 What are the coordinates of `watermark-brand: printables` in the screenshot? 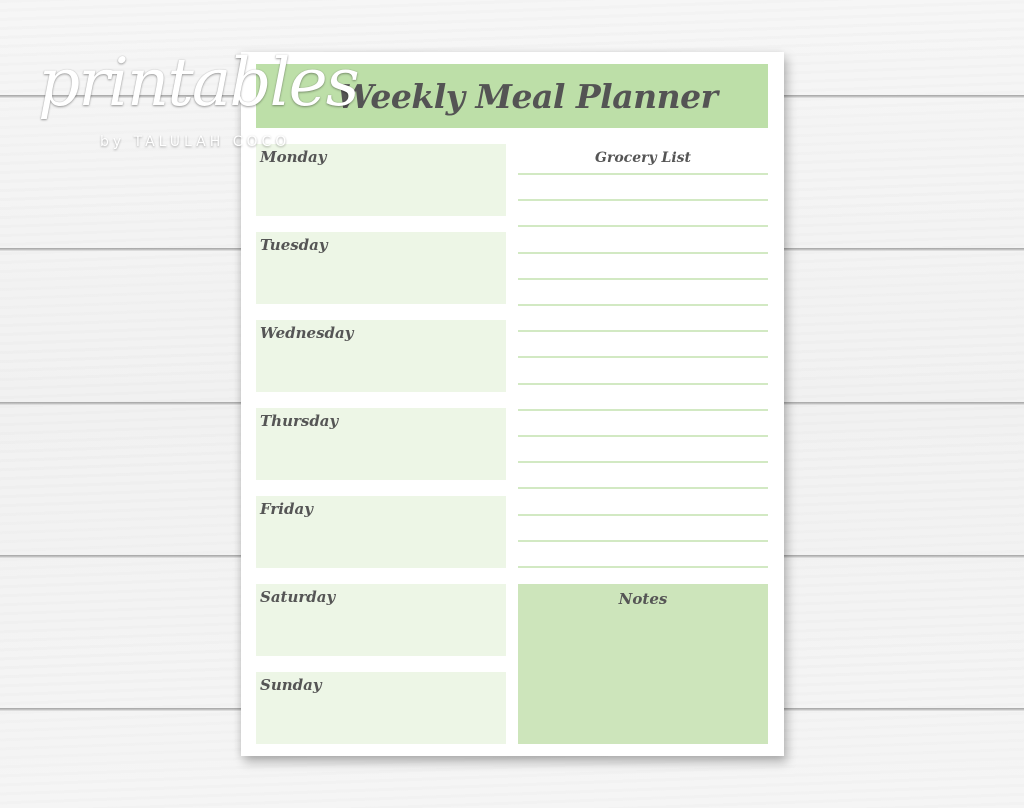 It's located at (199, 82).